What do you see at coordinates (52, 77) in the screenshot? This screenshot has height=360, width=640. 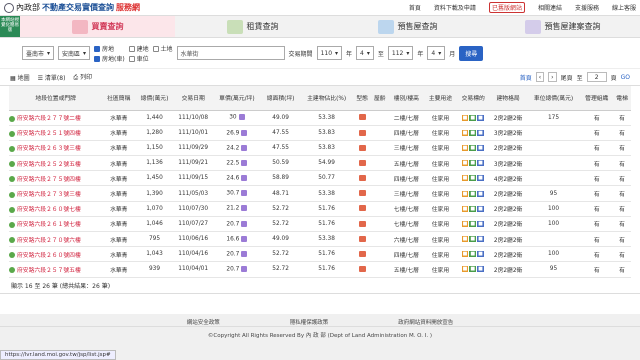 I see `list-view-button: ☰ 清單(8)` at bounding box center [52, 77].